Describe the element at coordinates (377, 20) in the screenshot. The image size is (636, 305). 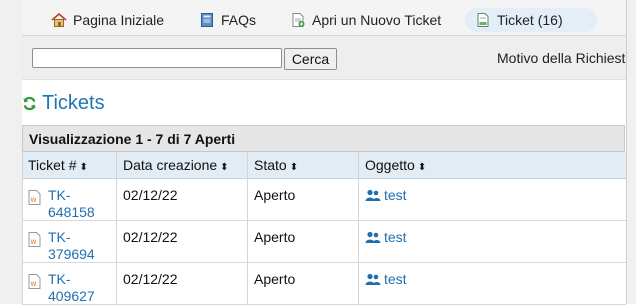
I see `nav-new-ticket-label: Apri un Nuovo Ticket` at that location.